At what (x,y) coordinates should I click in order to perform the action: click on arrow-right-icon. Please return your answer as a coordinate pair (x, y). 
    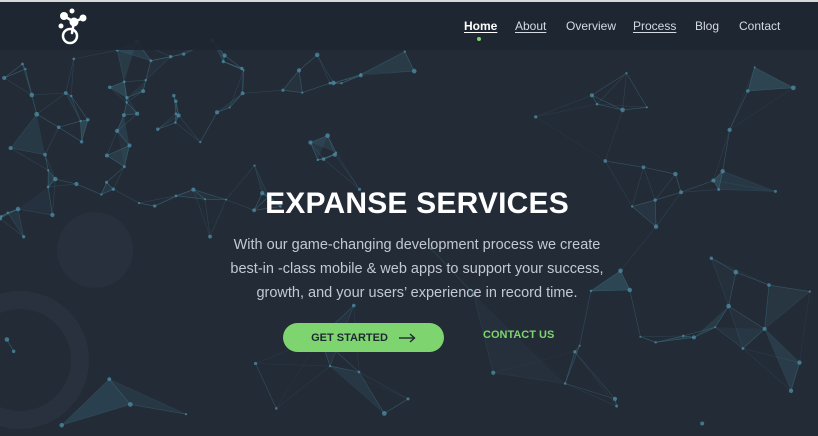
    Looking at the image, I should click on (407, 337).